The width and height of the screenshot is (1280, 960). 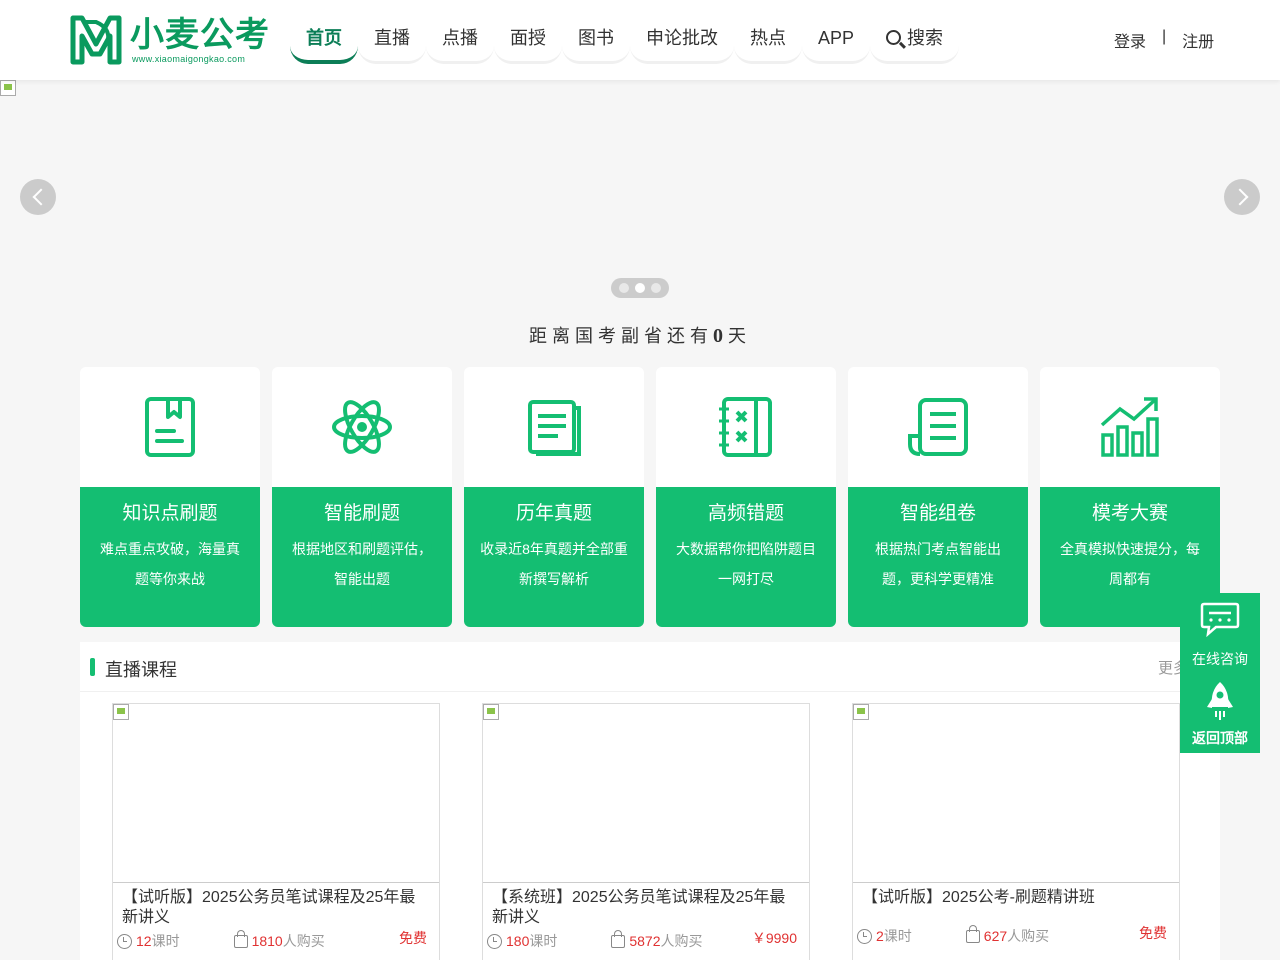 I want to click on nav-essay-review: 申论批改, so click(x=682, y=39).